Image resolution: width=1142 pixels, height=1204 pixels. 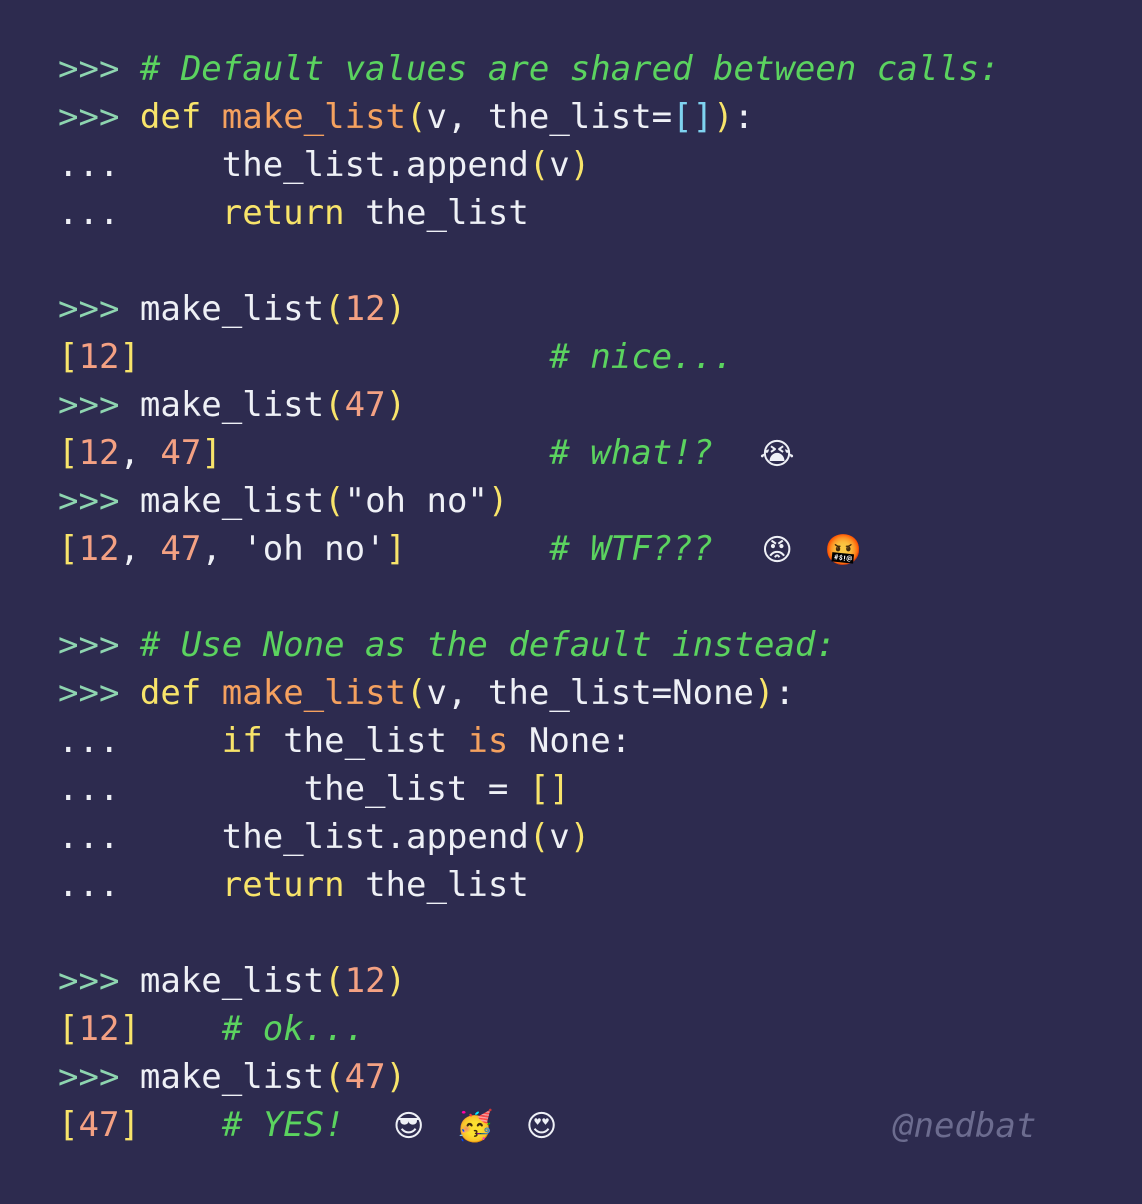 What do you see at coordinates (652, 453) in the screenshot?
I see `code-token-comment: # what!?` at bounding box center [652, 453].